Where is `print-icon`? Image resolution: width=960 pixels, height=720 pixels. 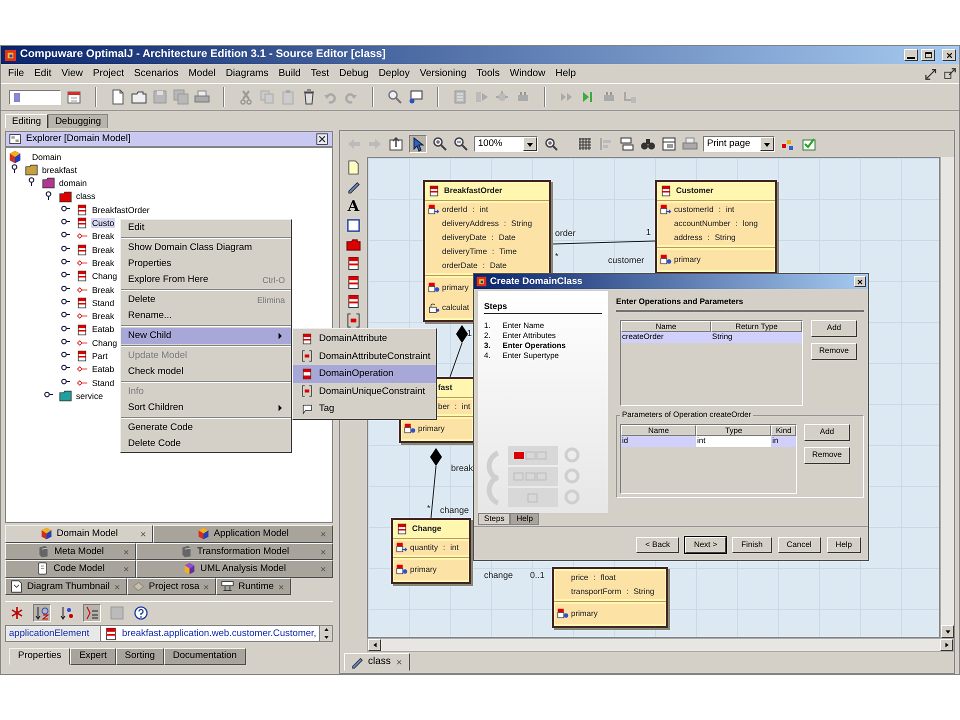 print-icon is located at coordinates (690, 144).